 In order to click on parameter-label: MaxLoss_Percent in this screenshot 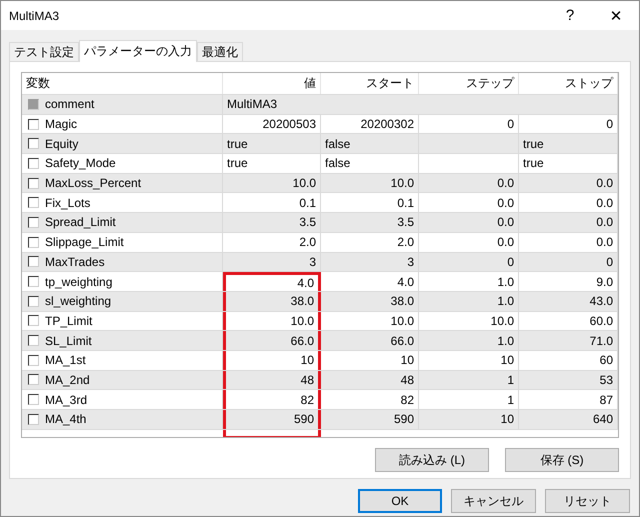, I will do `click(93, 183)`.